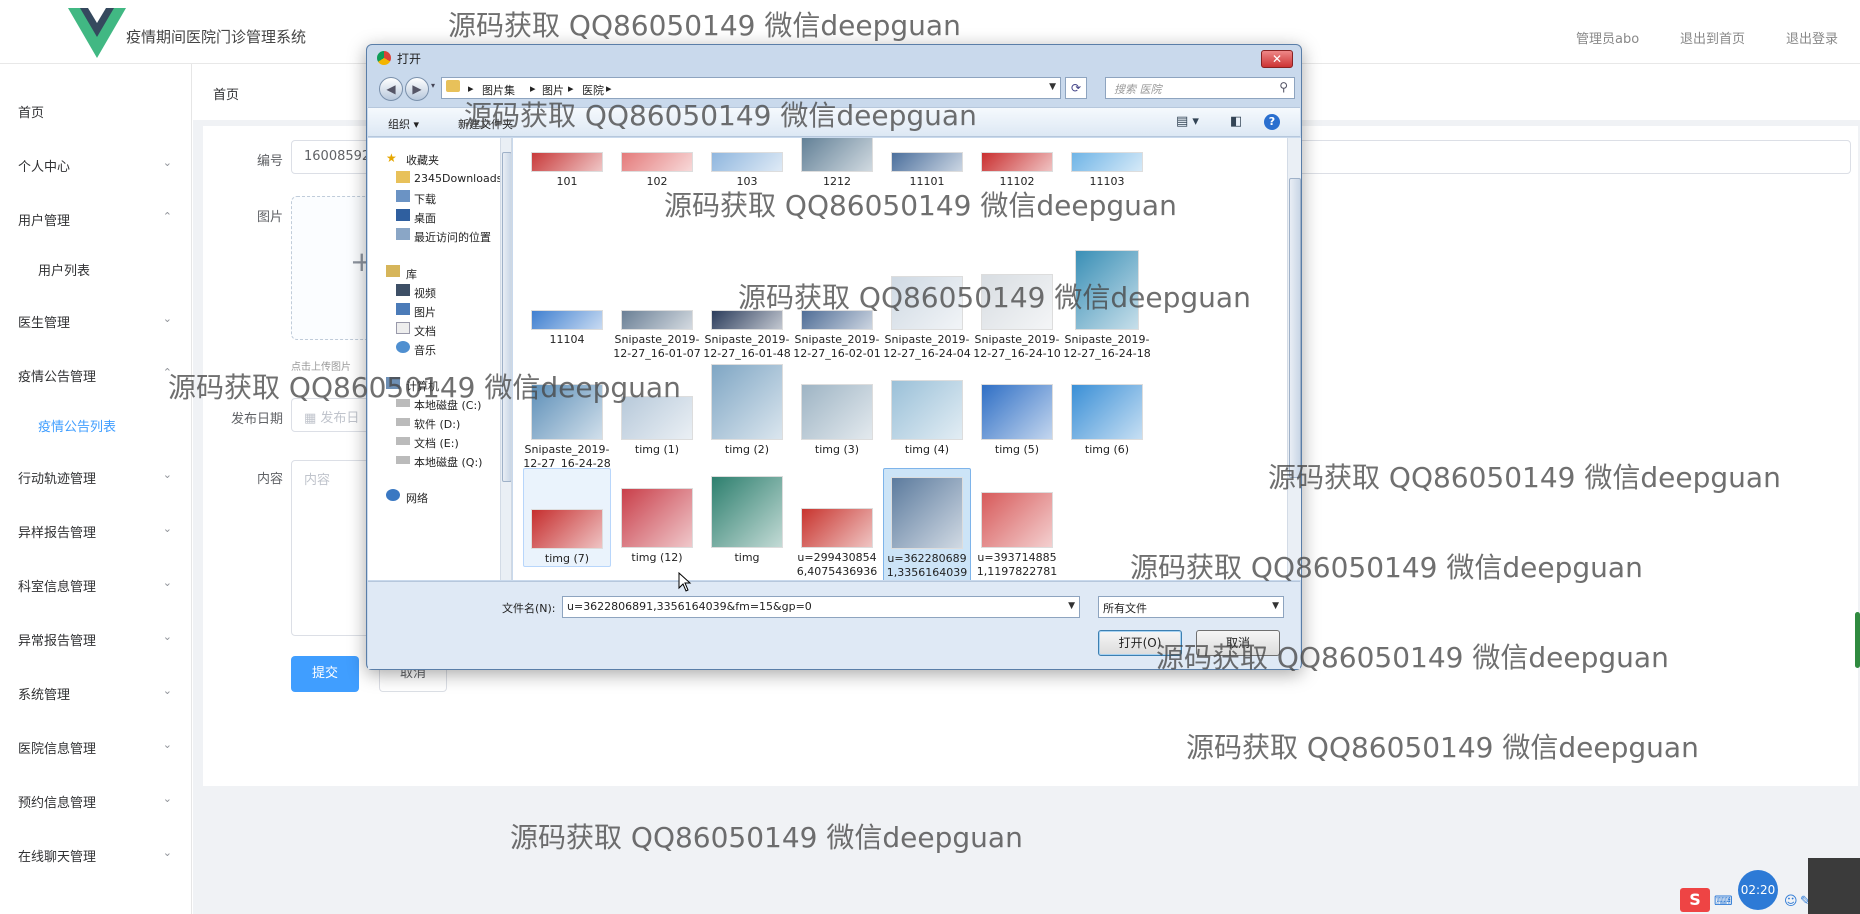 This screenshot has height=914, width=1860. What do you see at coordinates (1140, 643) in the screenshot?
I see `open-button: 打开(O)` at bounding box center [1140, 643].